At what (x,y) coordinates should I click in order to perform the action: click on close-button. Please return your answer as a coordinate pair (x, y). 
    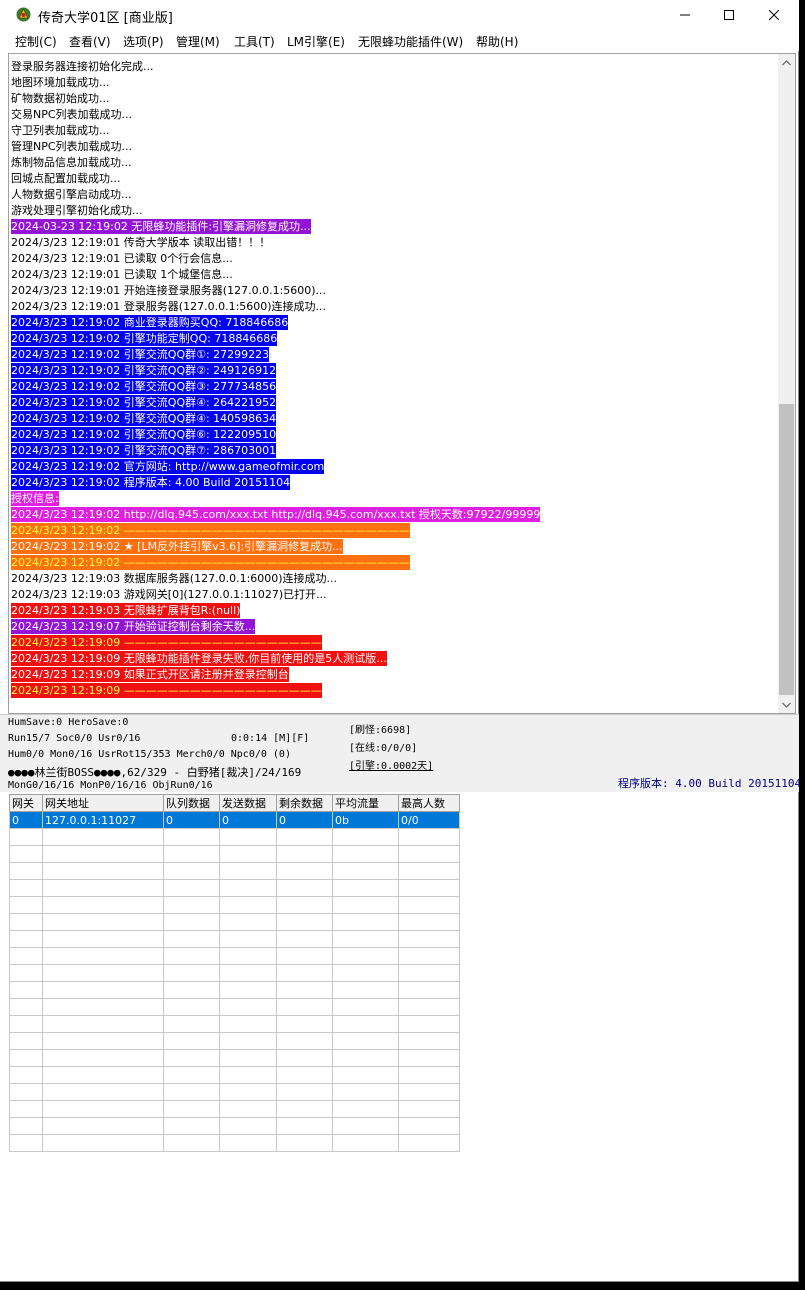
    Looking at the image, I should click on (774, 15).